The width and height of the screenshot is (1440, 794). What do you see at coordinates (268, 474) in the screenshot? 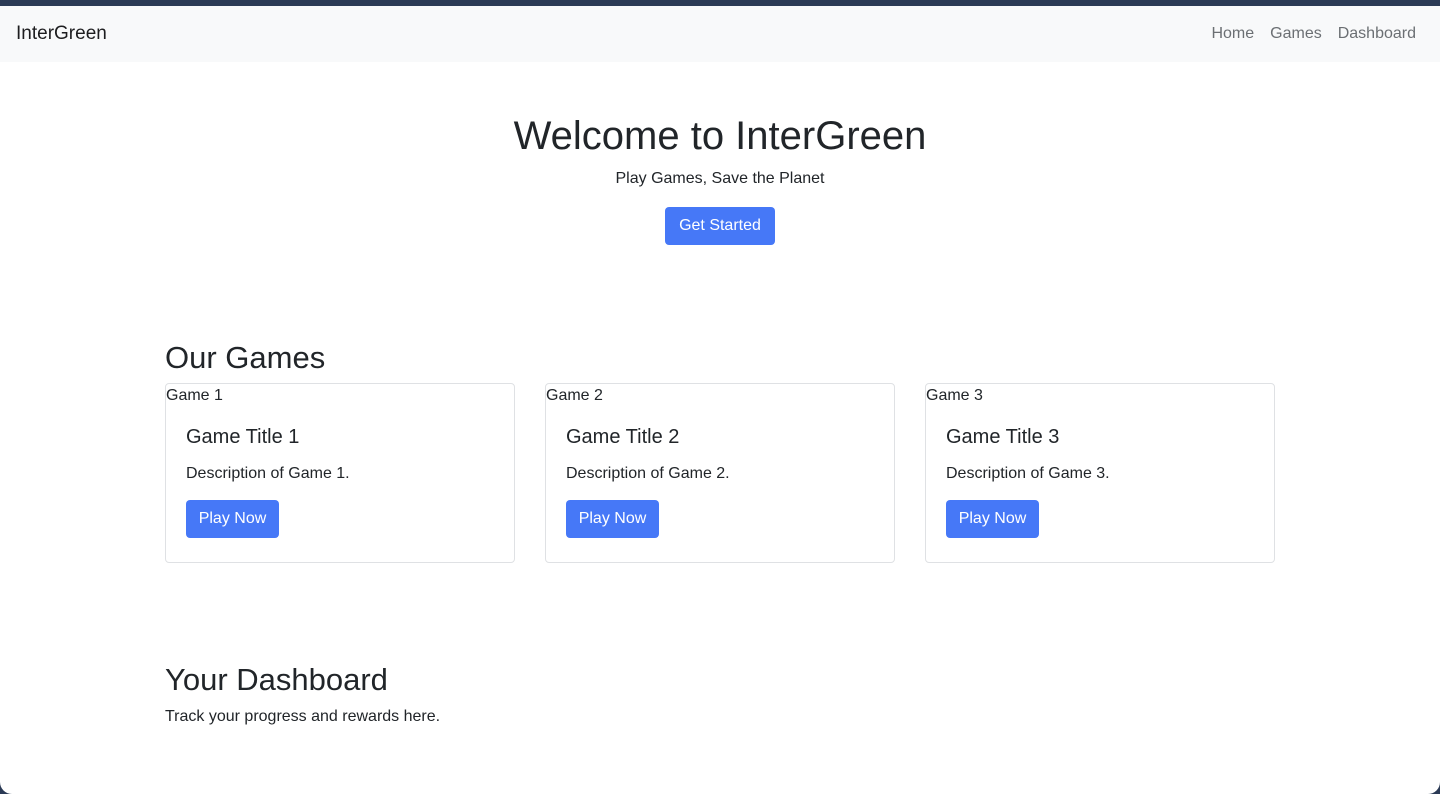
I see `game-description: Description of Game 1.` at bounding box center [268, 474].